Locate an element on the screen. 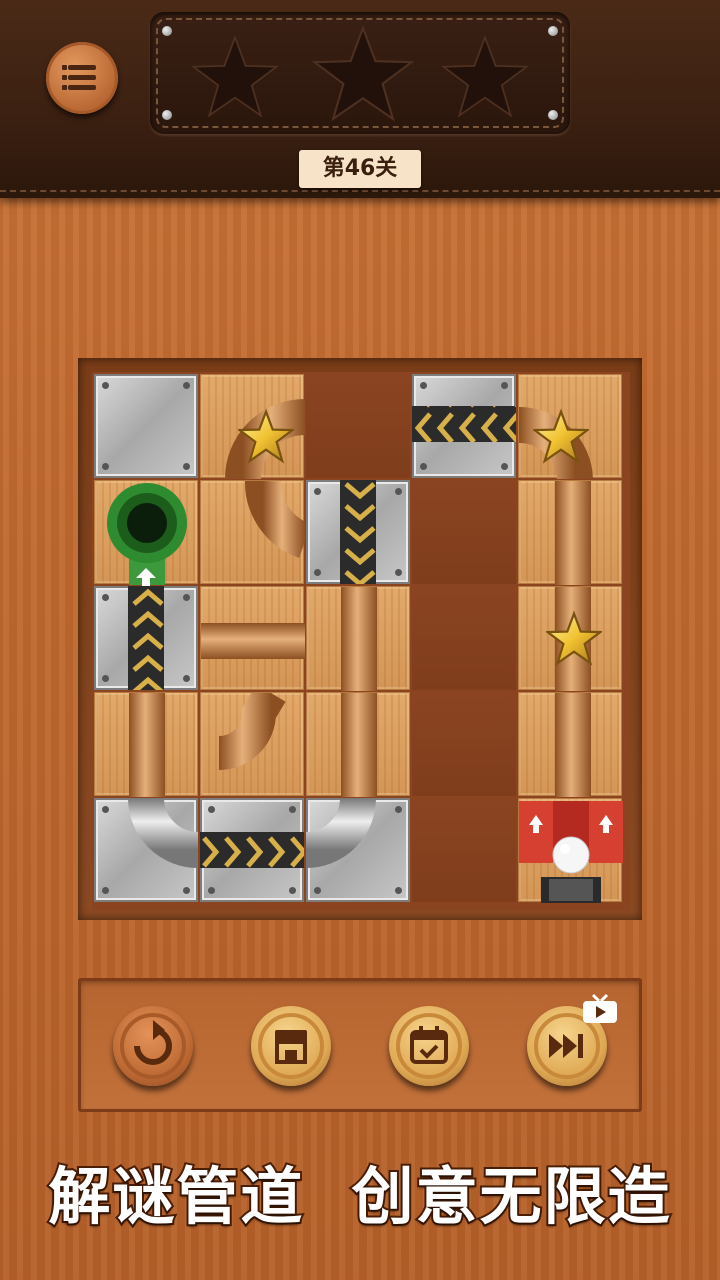 This screenshot has width=720, height=1280. shop-button is located at coordinates (291, 1046).